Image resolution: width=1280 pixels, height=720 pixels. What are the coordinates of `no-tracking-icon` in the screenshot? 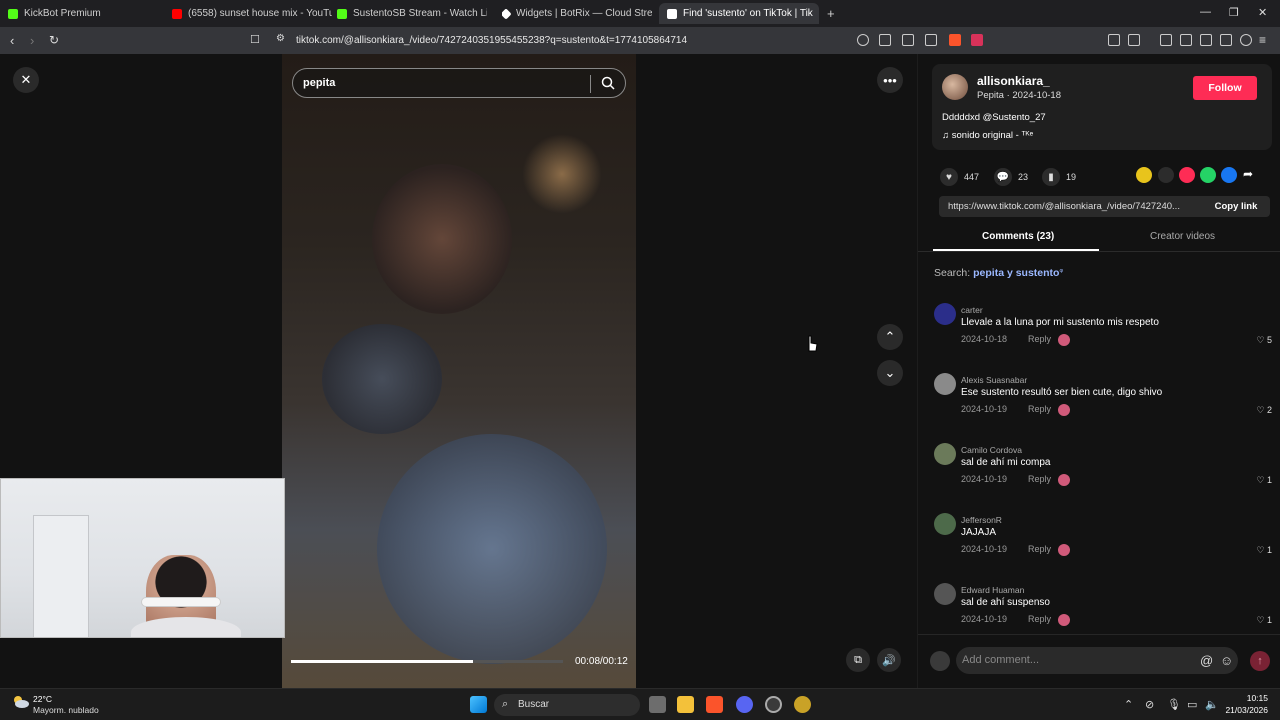 It's located at (863, 40).